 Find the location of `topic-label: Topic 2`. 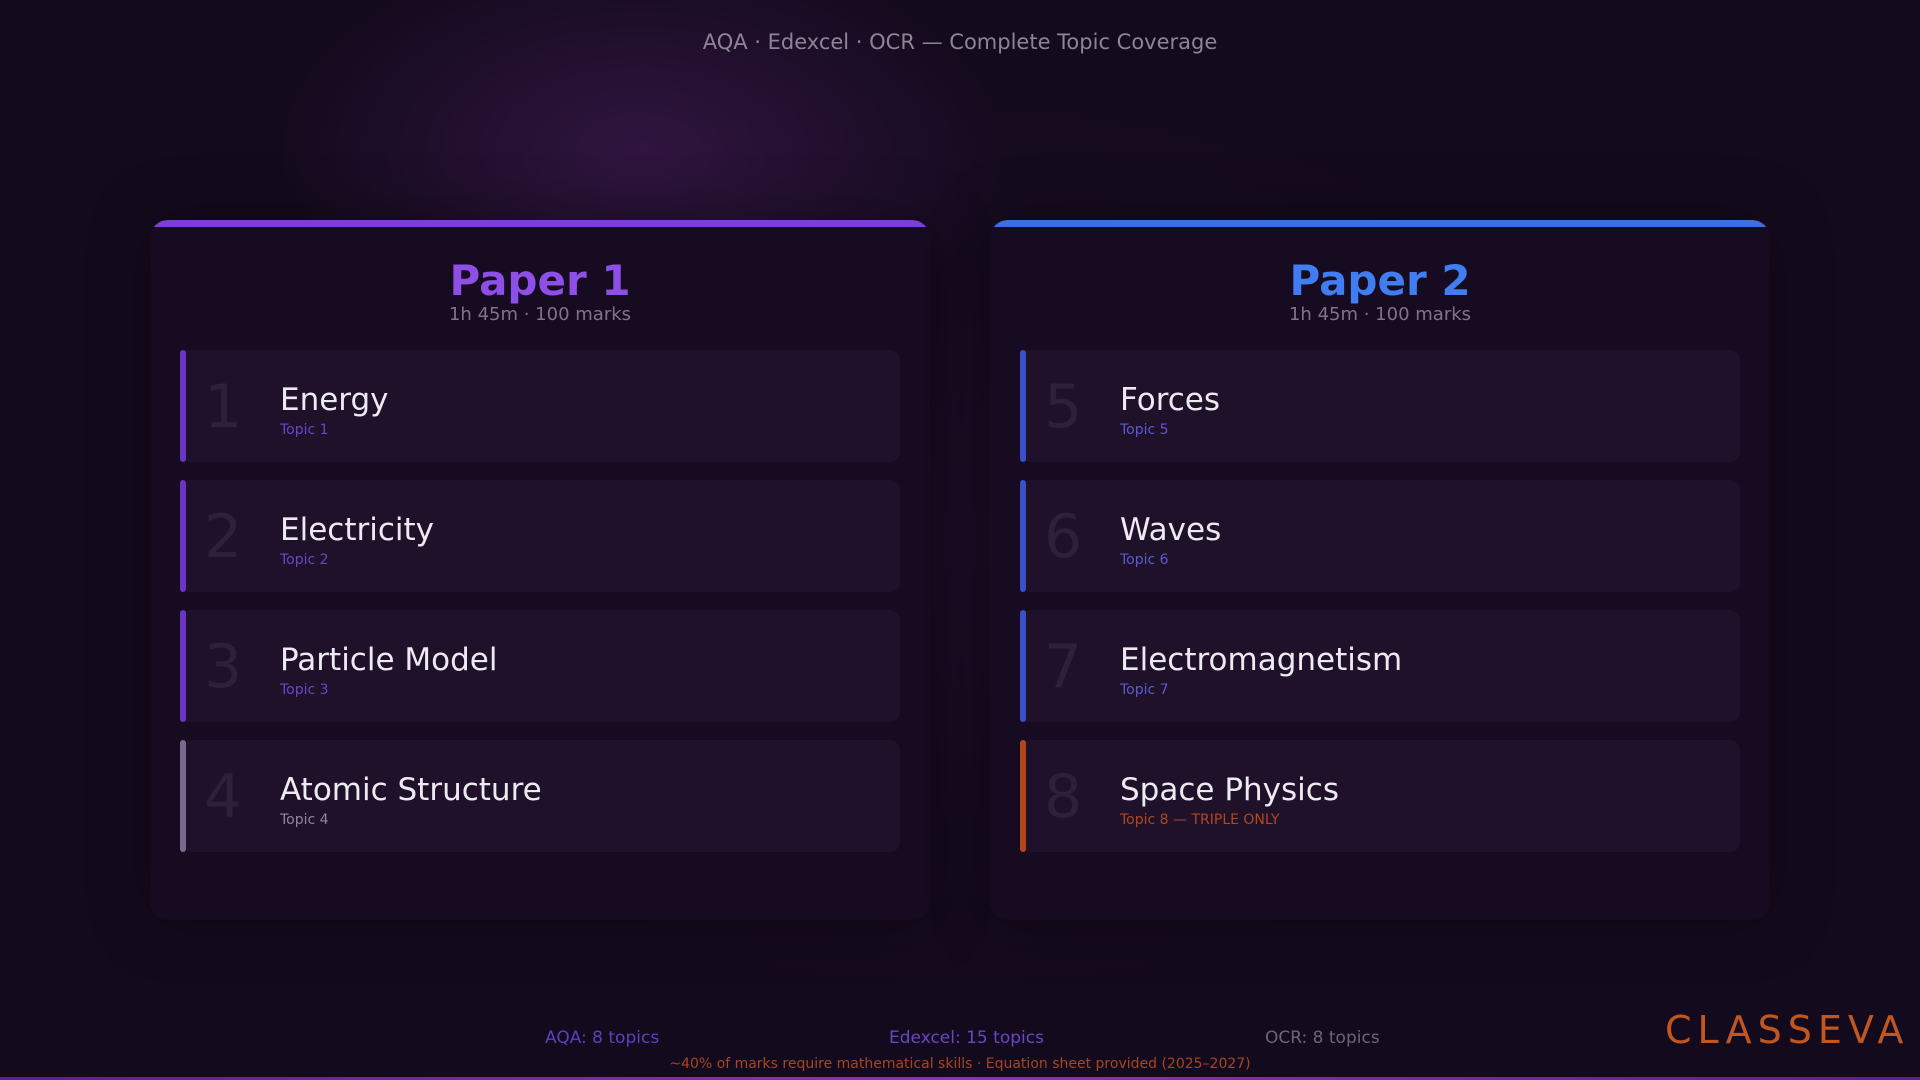

topic-label: Topic 2 is located at coordinates (304, 560).